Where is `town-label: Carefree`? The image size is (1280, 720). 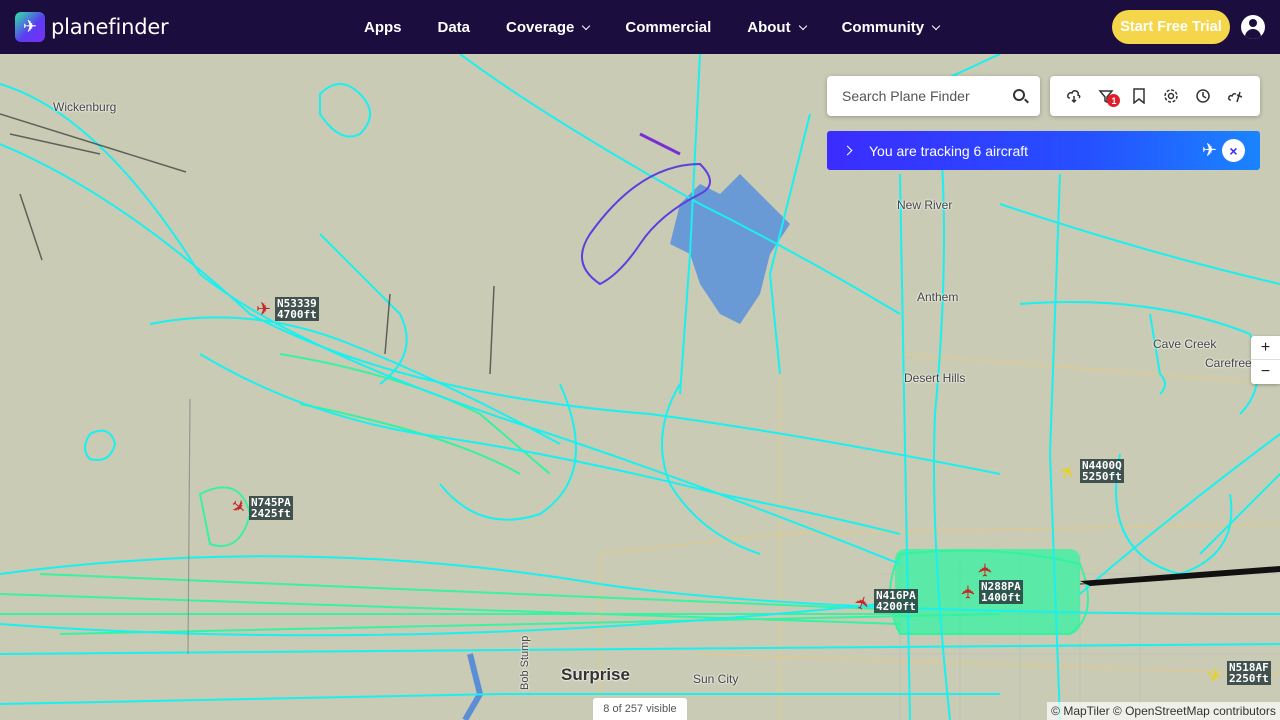 town-label: Carefree is located at coordinates (1228, 363).